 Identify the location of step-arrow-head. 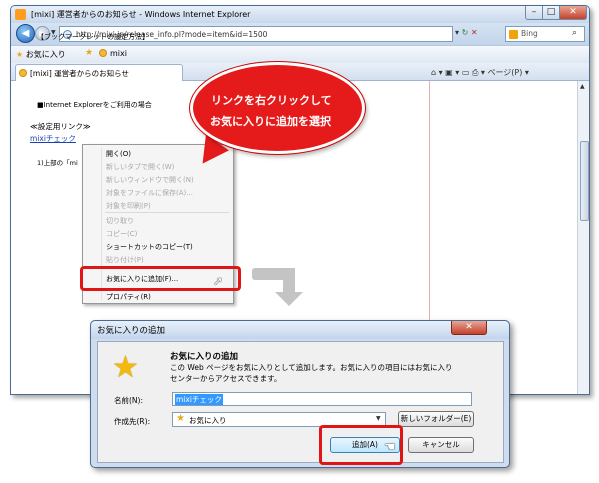
(289, 299).